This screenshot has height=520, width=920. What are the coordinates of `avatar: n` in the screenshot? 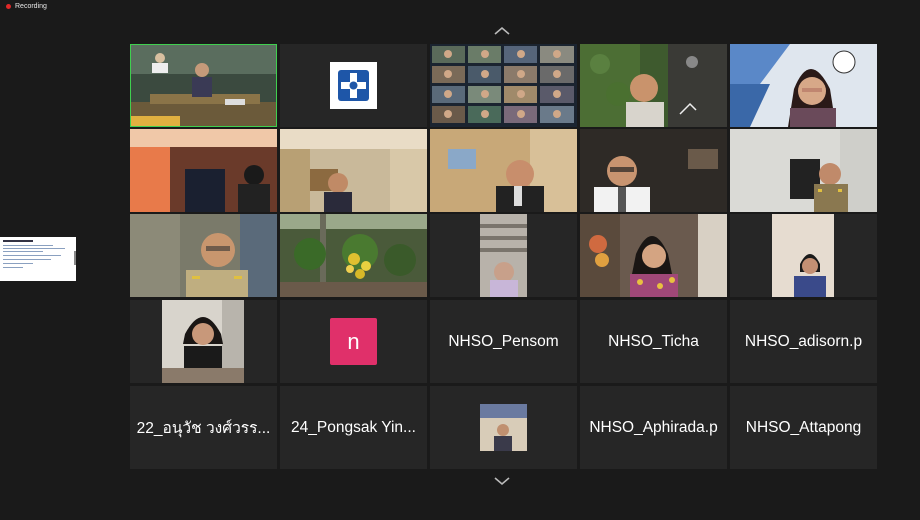 It's located at (353, 341).